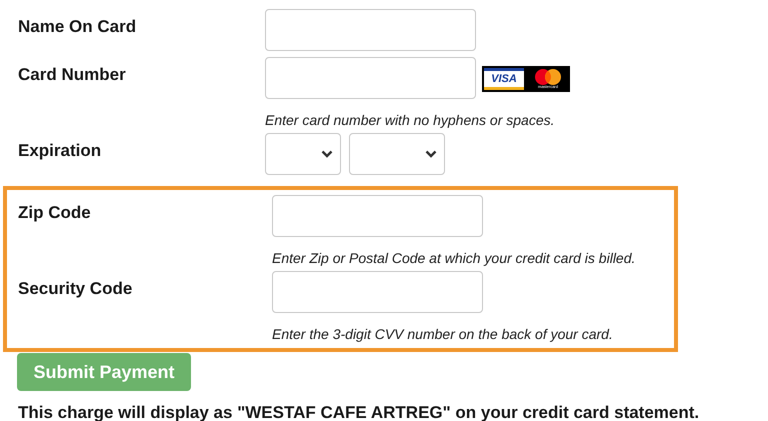 The image size is (768, 421). Describe the element at coordinates (54, 213) in the screenshot. I see `field-label: Zip Code` at that location.